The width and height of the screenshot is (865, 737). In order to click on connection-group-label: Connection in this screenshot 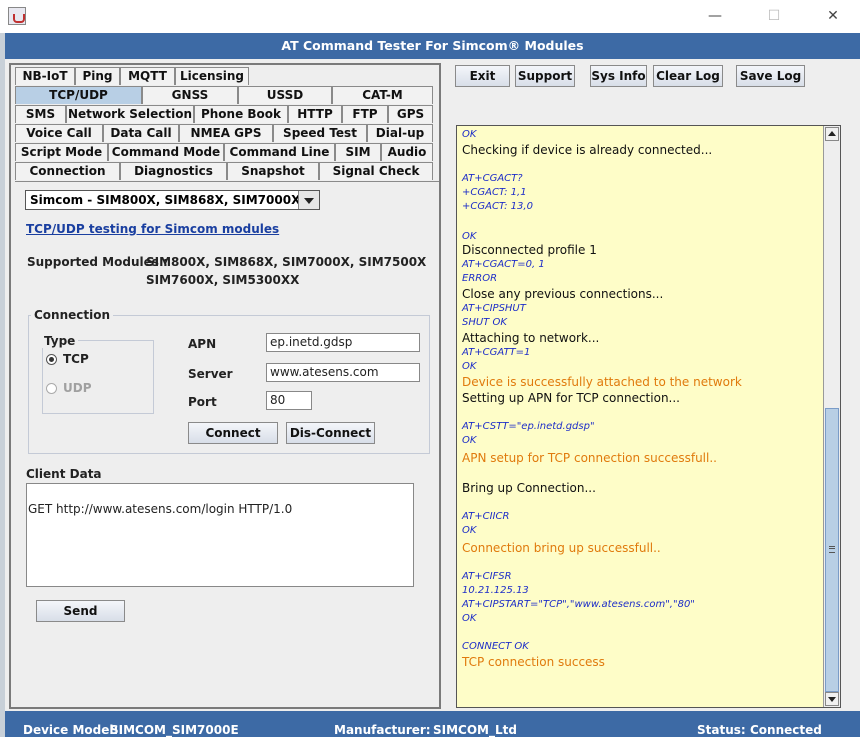, I will do `click(72, 315)`.